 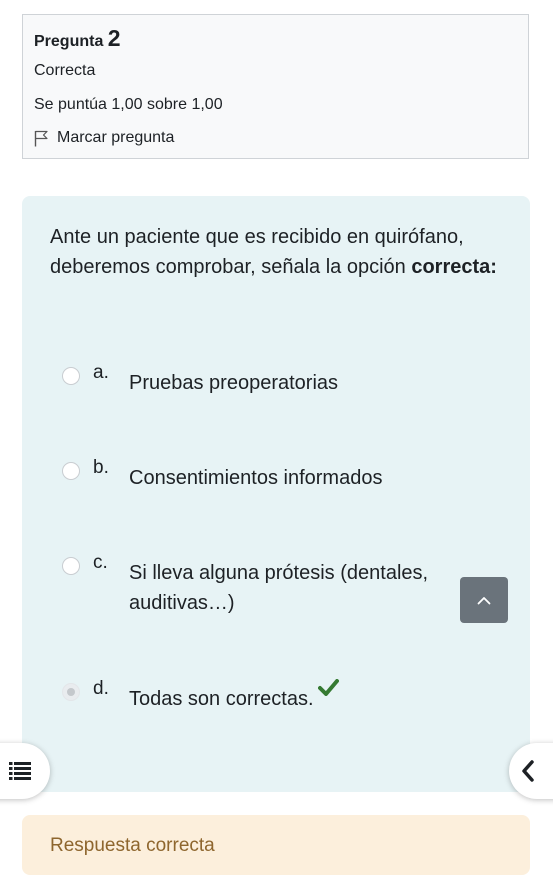 I want to click on scroll-to-top-button, so click(x=484, y=600).